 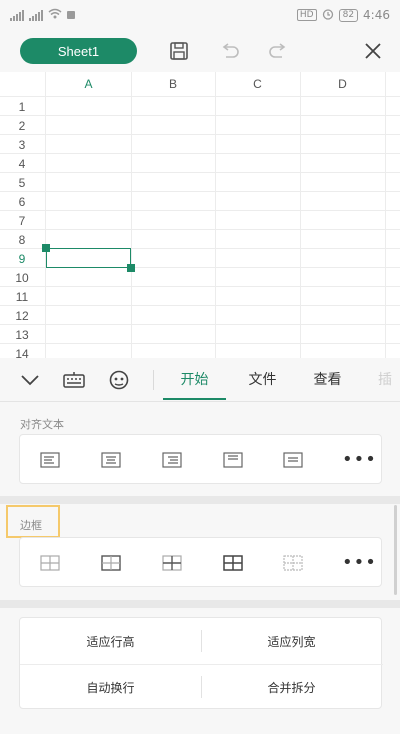 What do you see at coordinates (257, 84) in the screenshot?
I see `column-header-c: C` at bounding box center [257, 84].